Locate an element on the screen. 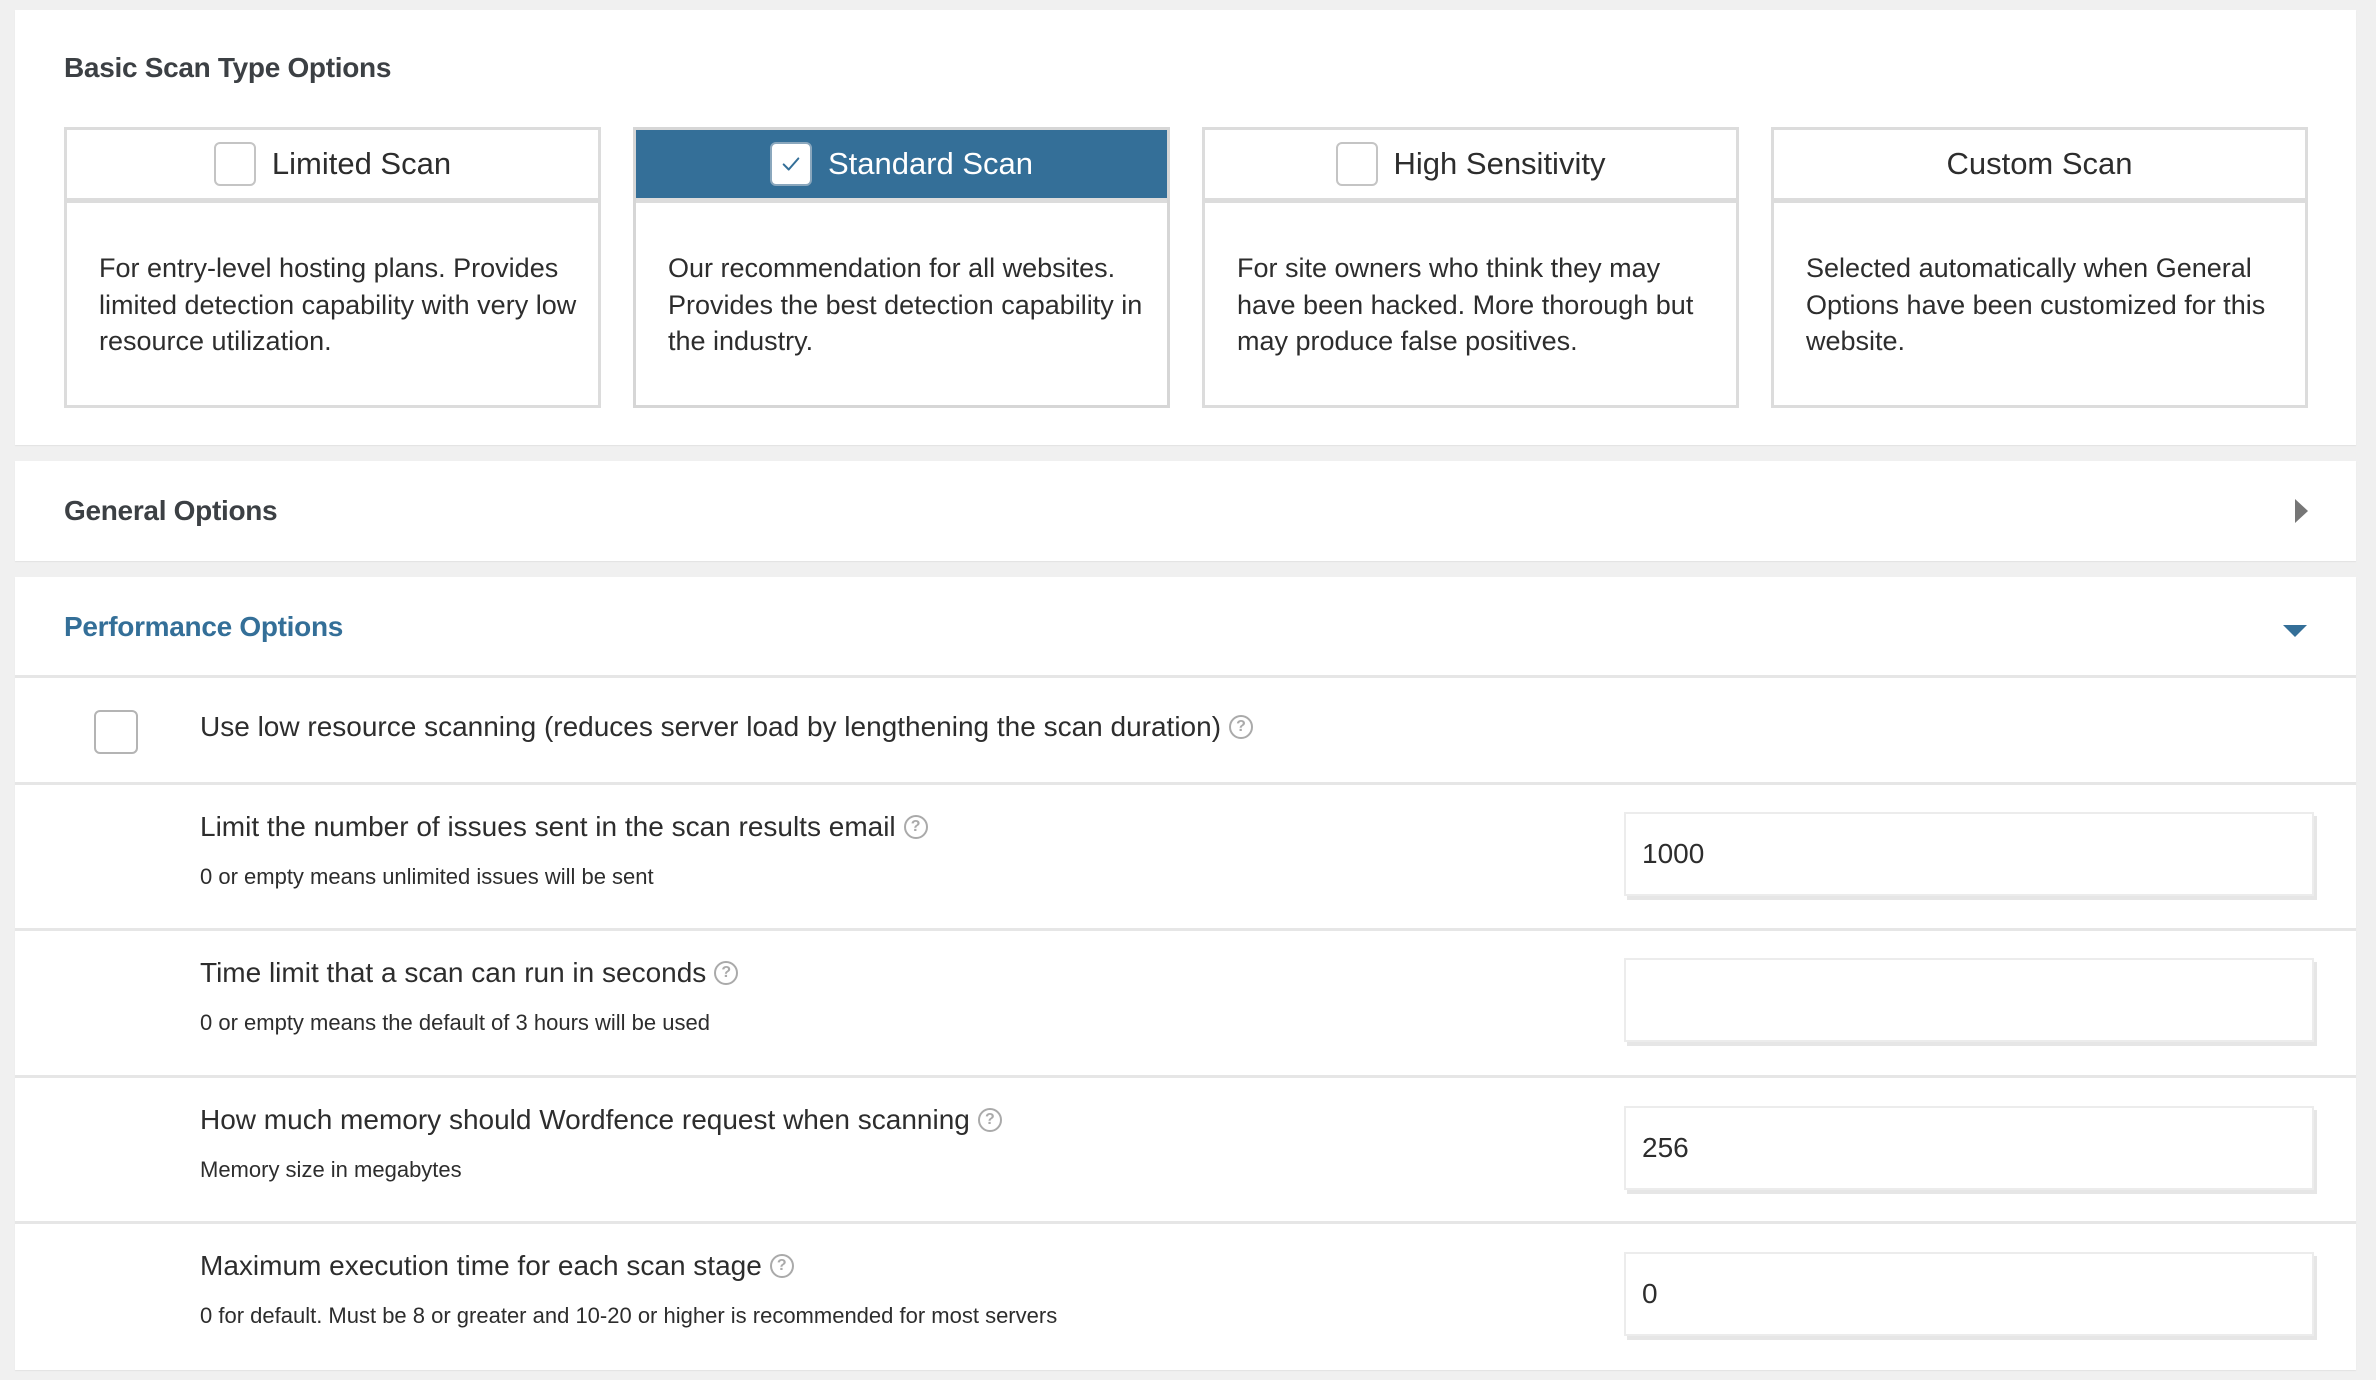 The width and height of the screenshot is (2376, 1380). general-options-panel: General Options is located at coordinates (1185, 511).